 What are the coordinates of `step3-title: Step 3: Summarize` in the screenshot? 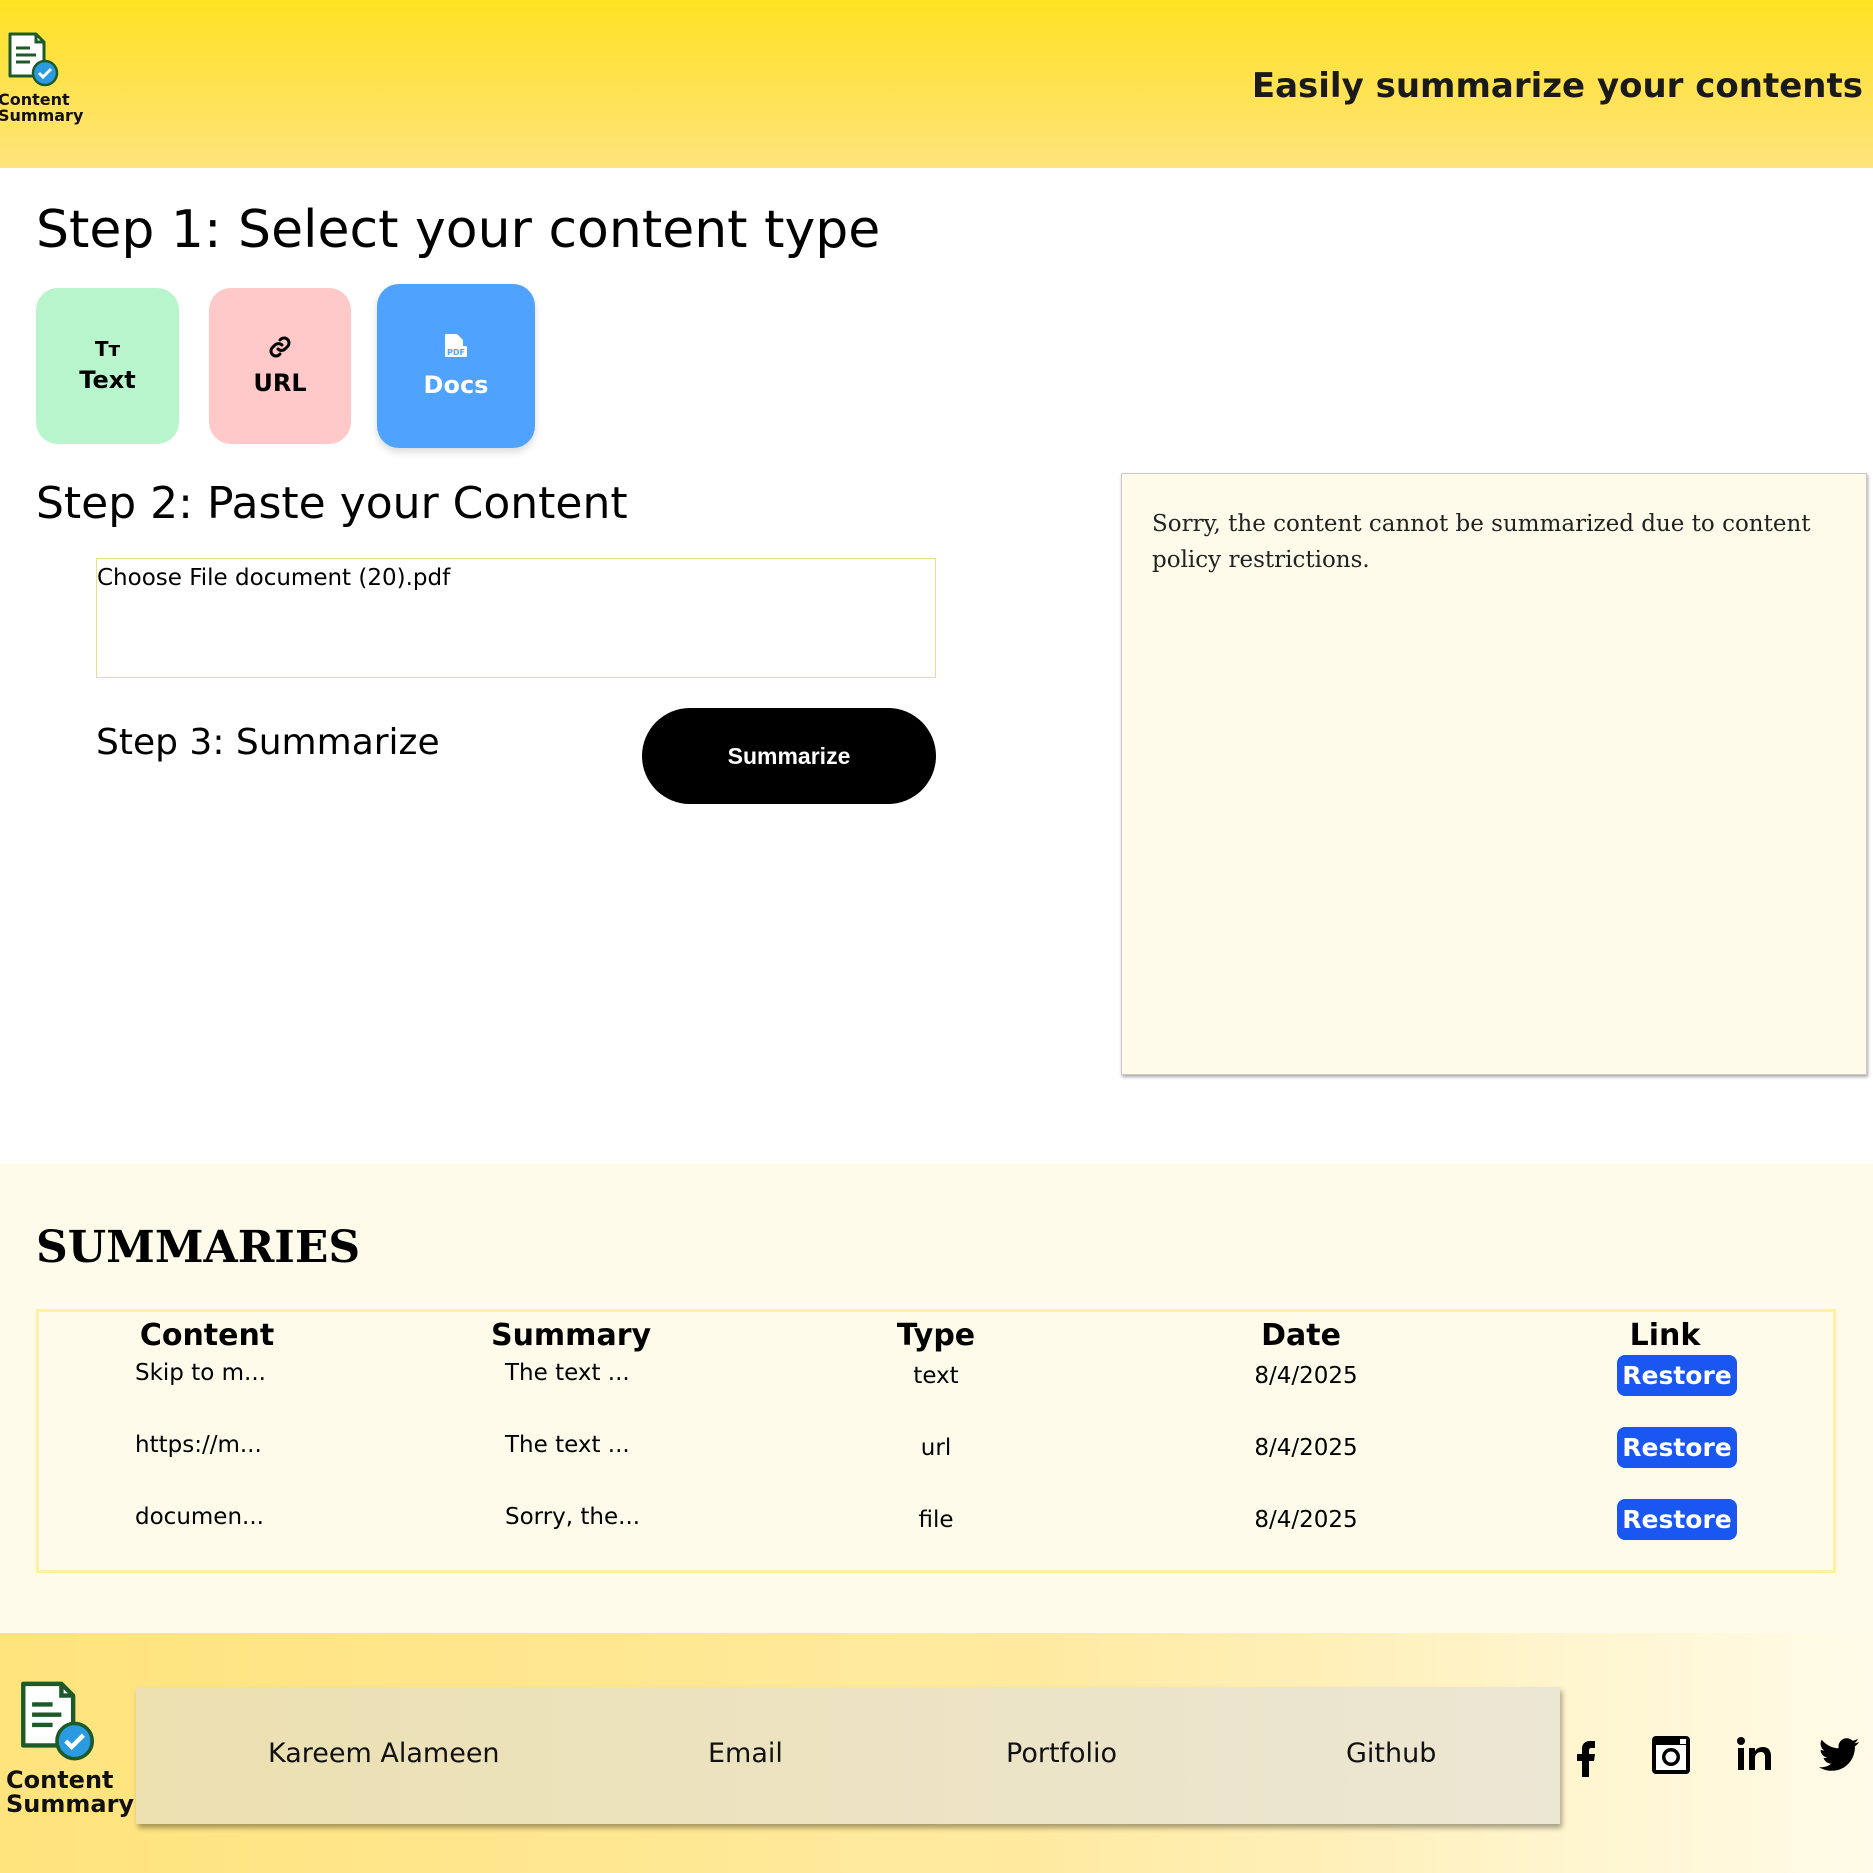 It's located at (268, 742).